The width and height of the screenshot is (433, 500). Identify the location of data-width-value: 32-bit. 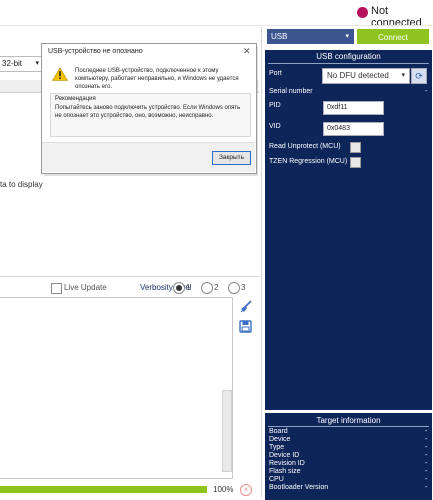
(12, 63).